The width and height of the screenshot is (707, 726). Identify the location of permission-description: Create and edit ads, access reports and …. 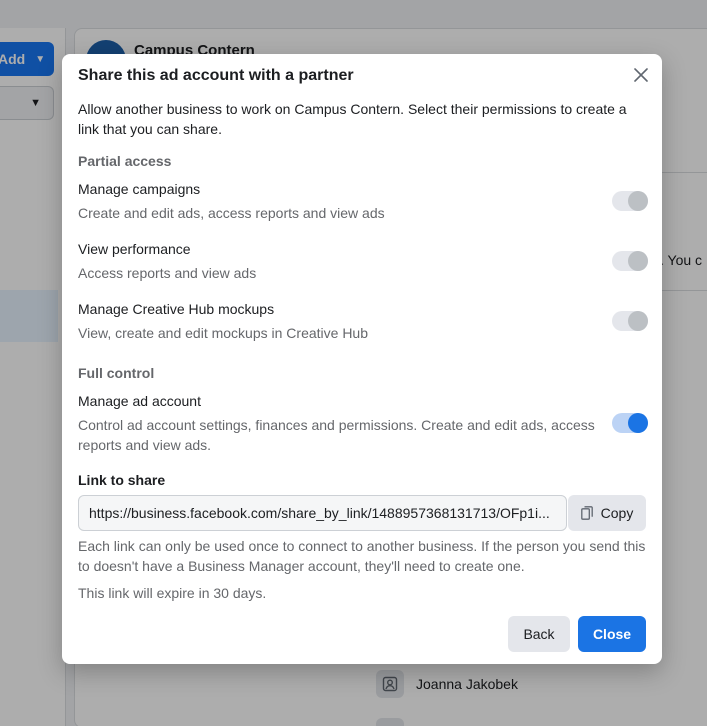
(231, 213).